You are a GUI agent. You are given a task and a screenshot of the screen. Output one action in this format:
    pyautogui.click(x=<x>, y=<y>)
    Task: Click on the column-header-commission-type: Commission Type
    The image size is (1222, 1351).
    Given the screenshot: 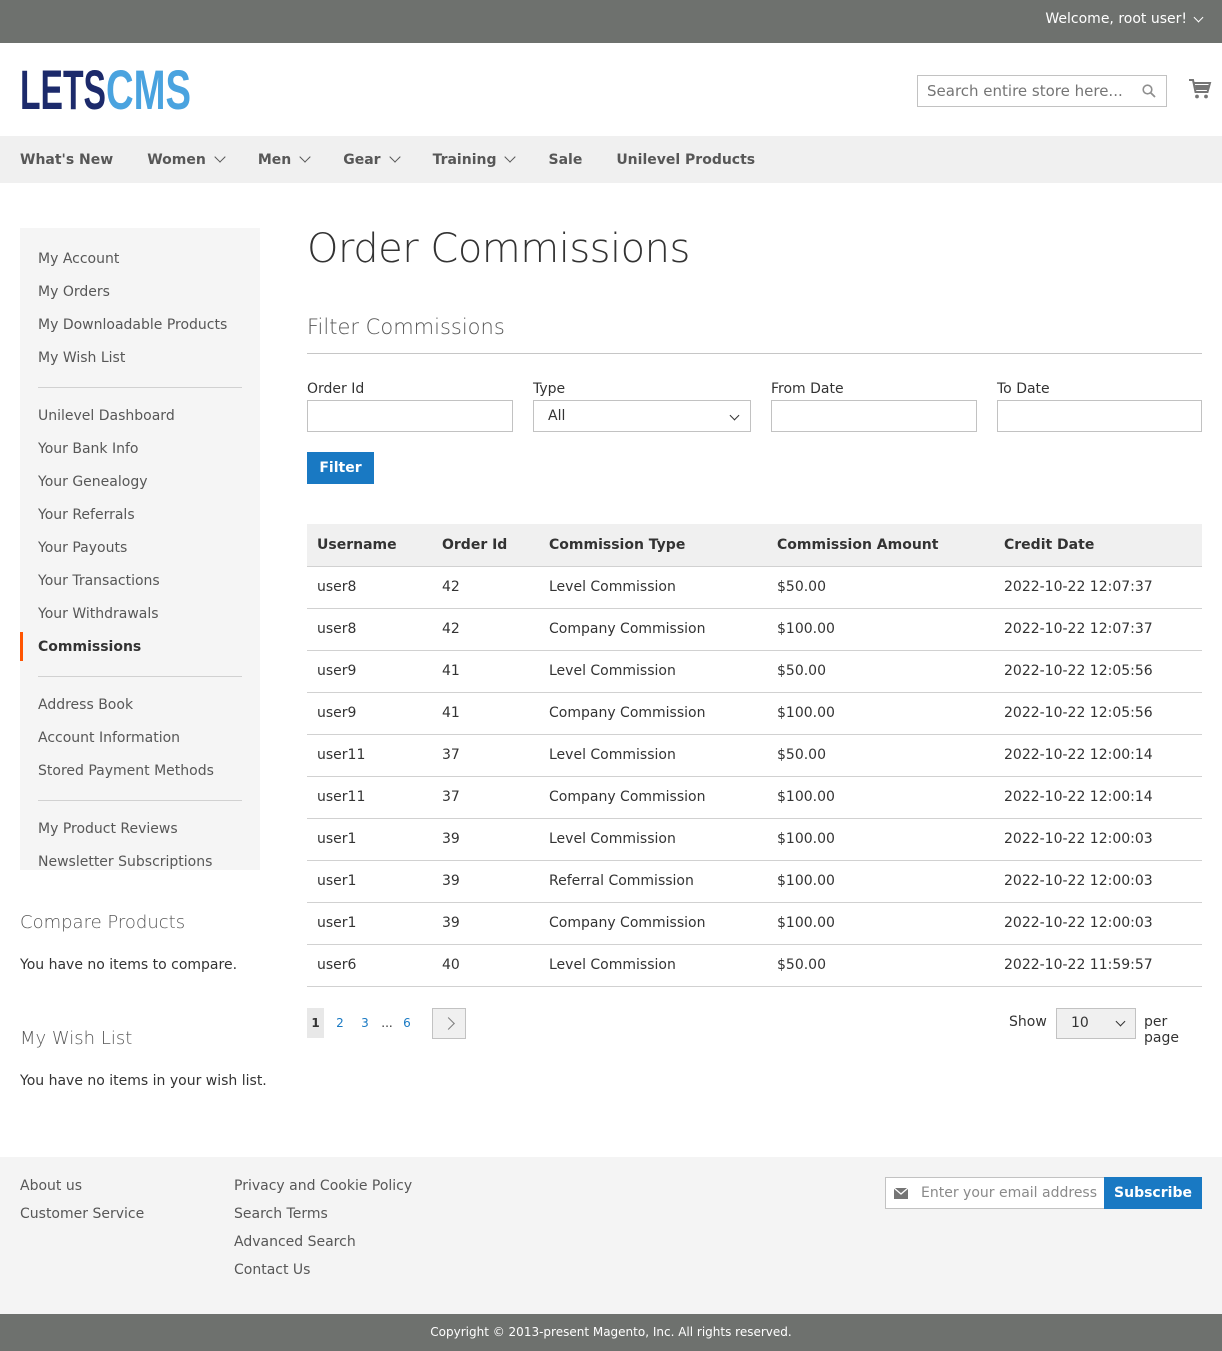 What is the action you would take?
    pyautogui.click(x=653, y=545)
    